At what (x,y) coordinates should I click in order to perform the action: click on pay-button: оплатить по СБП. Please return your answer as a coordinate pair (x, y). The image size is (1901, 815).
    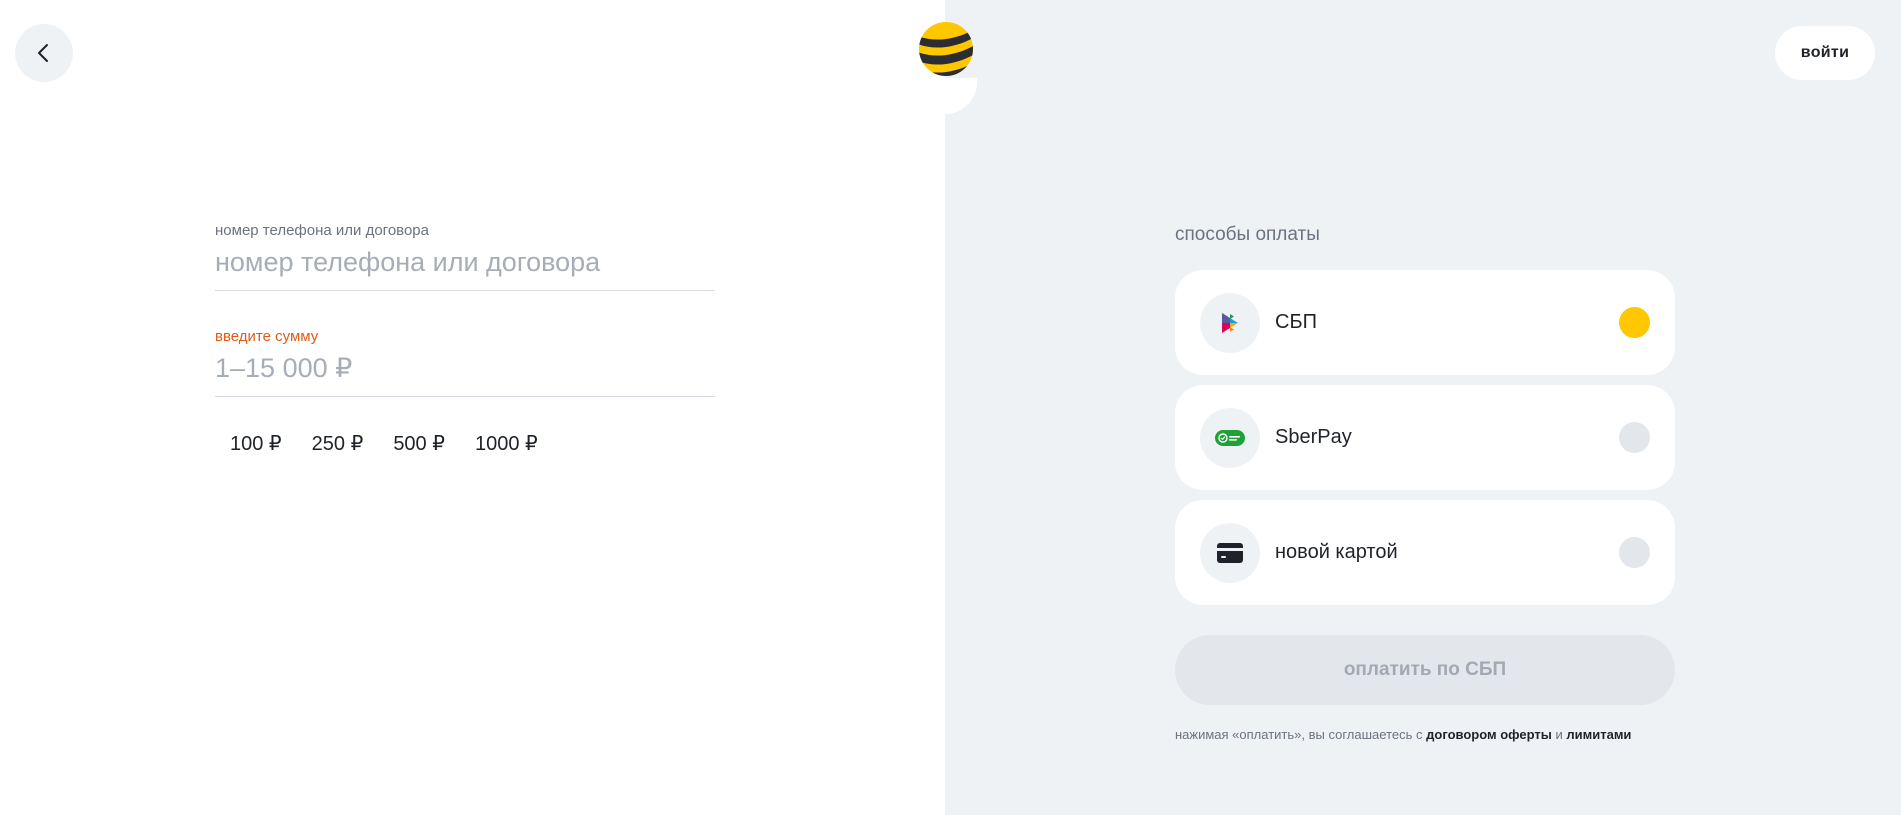
    Looking at the image, I should click on (1425, 670).